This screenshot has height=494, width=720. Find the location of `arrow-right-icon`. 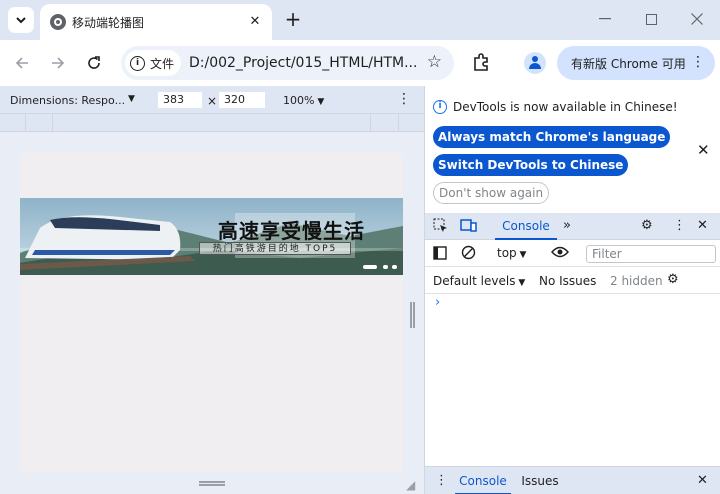

arrow-right-icon is located at coordinates (58, 63).